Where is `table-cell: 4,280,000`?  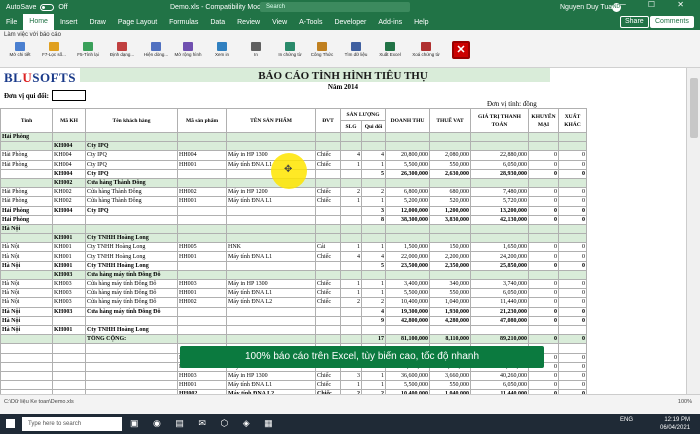
table-cell: 4,280,000 is located at coordinates (450, 320).